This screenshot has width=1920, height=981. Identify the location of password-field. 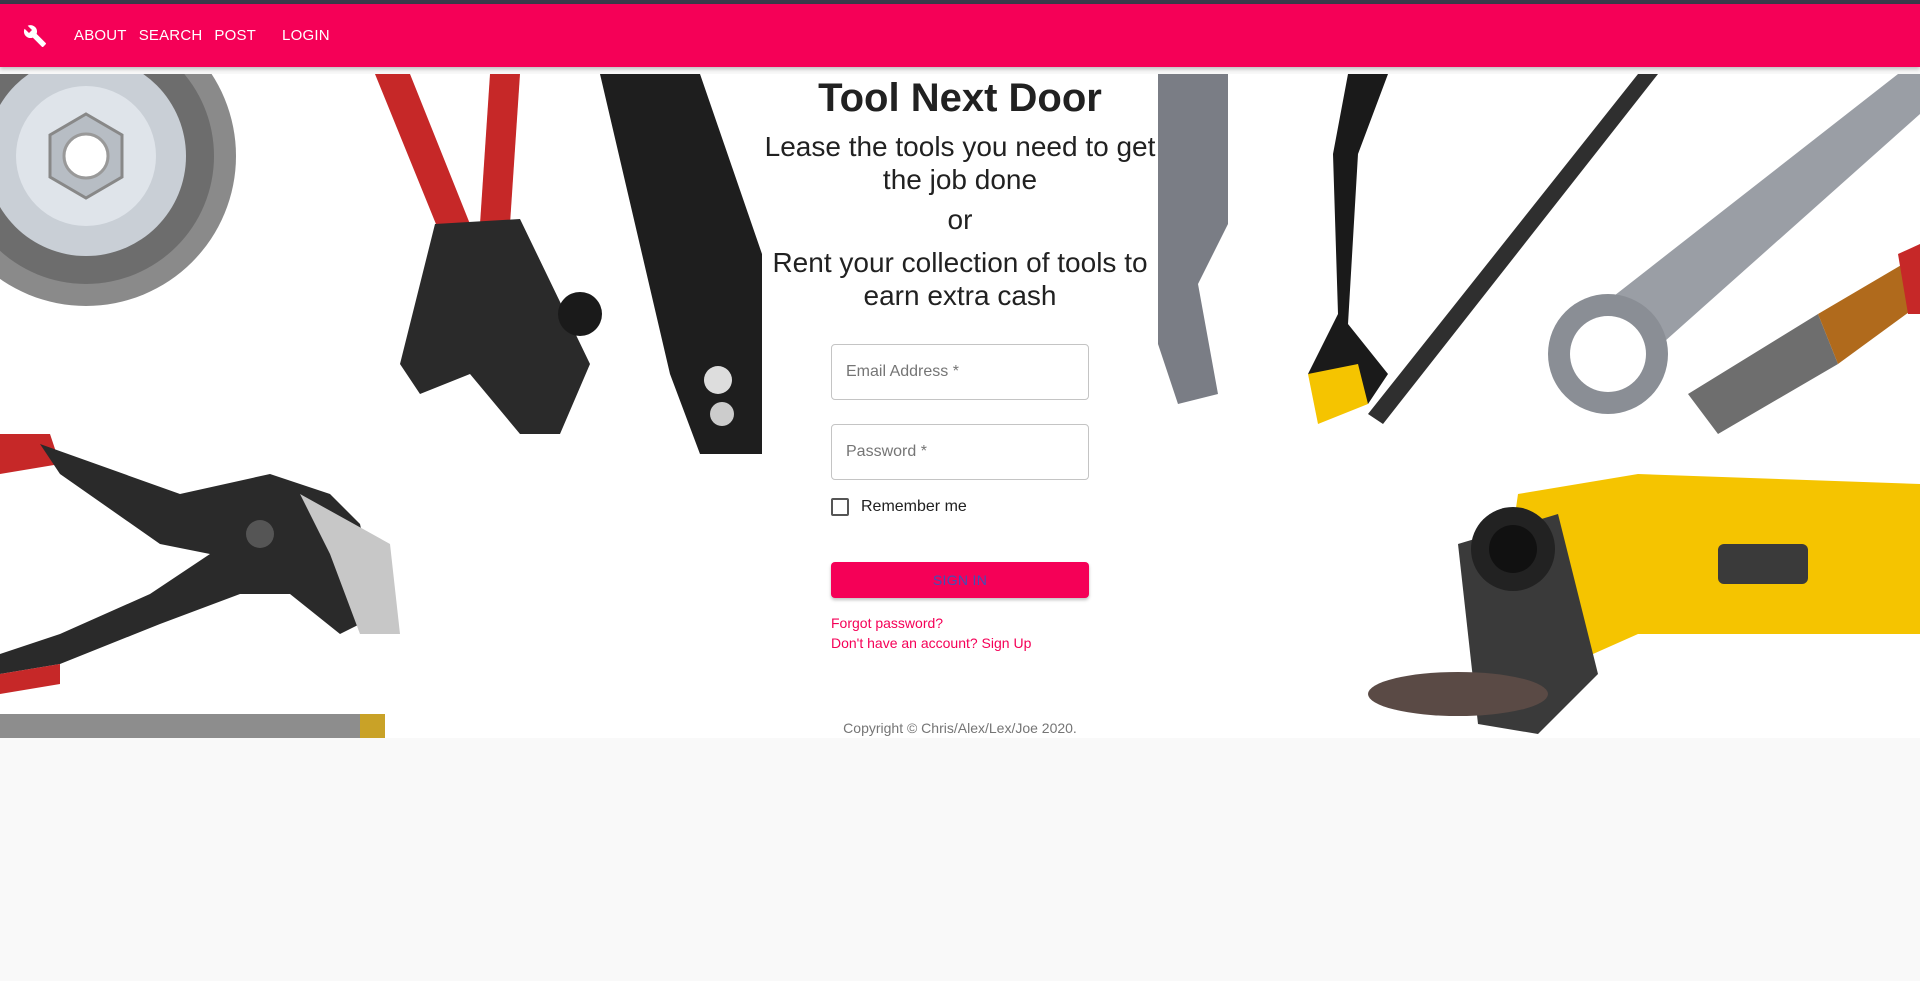
(960, 452).